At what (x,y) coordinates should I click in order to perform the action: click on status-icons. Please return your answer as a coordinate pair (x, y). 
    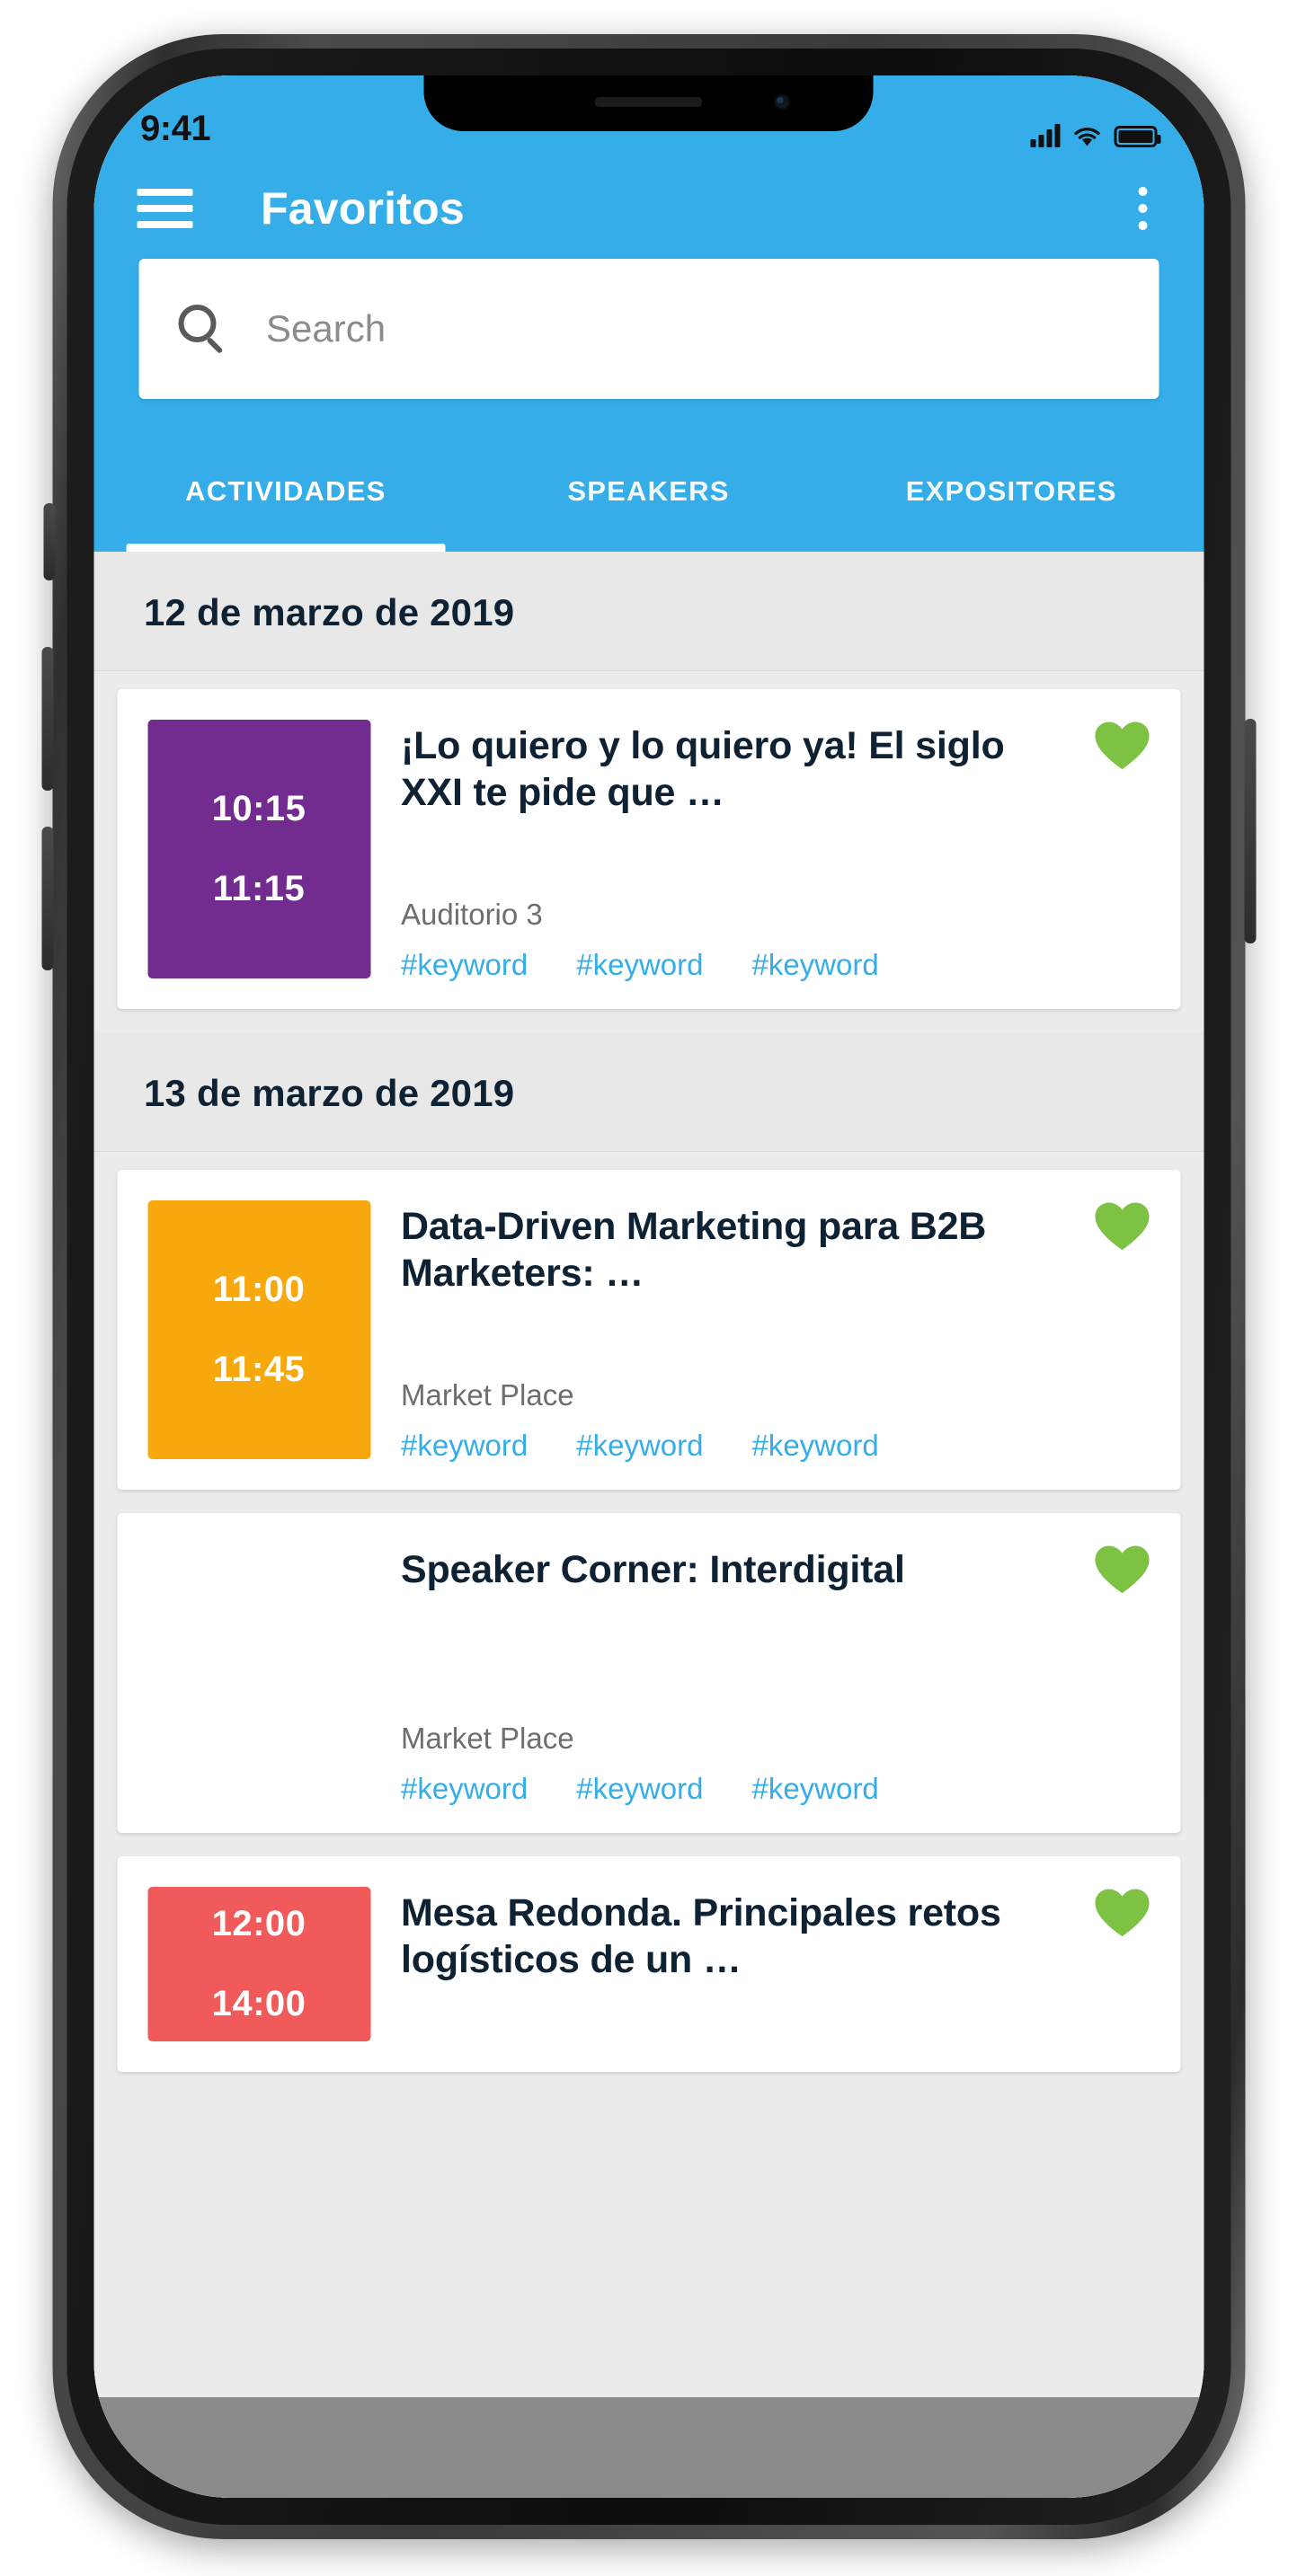
    Looking at the image, I should click on (1095, 138).